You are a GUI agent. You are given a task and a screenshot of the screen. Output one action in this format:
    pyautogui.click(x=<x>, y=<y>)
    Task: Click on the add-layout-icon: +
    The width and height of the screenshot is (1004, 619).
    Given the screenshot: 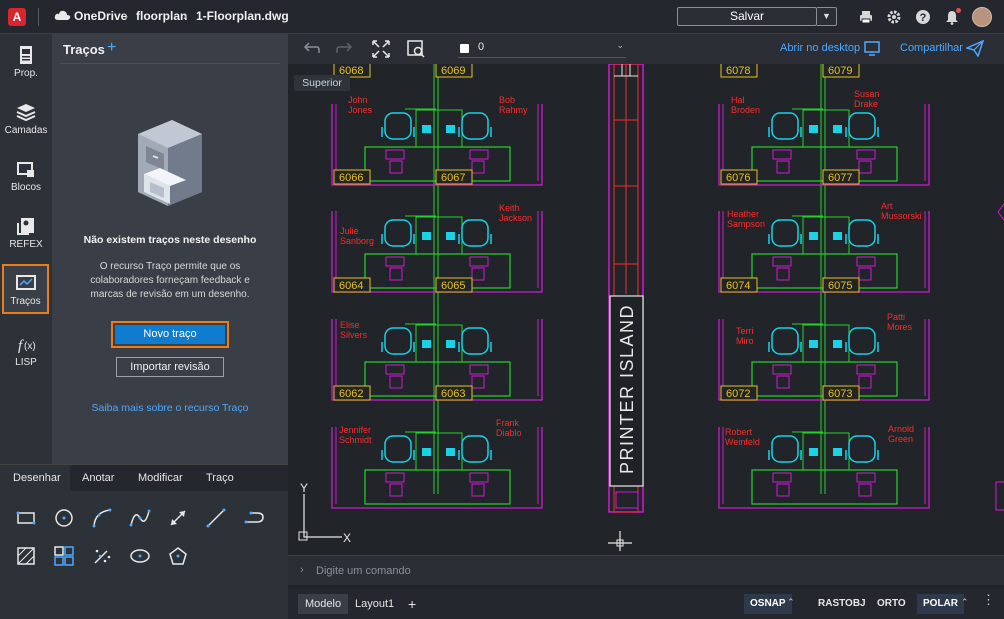 What is the action you would take?
    pyautogui.click(x=412, y=604)
    